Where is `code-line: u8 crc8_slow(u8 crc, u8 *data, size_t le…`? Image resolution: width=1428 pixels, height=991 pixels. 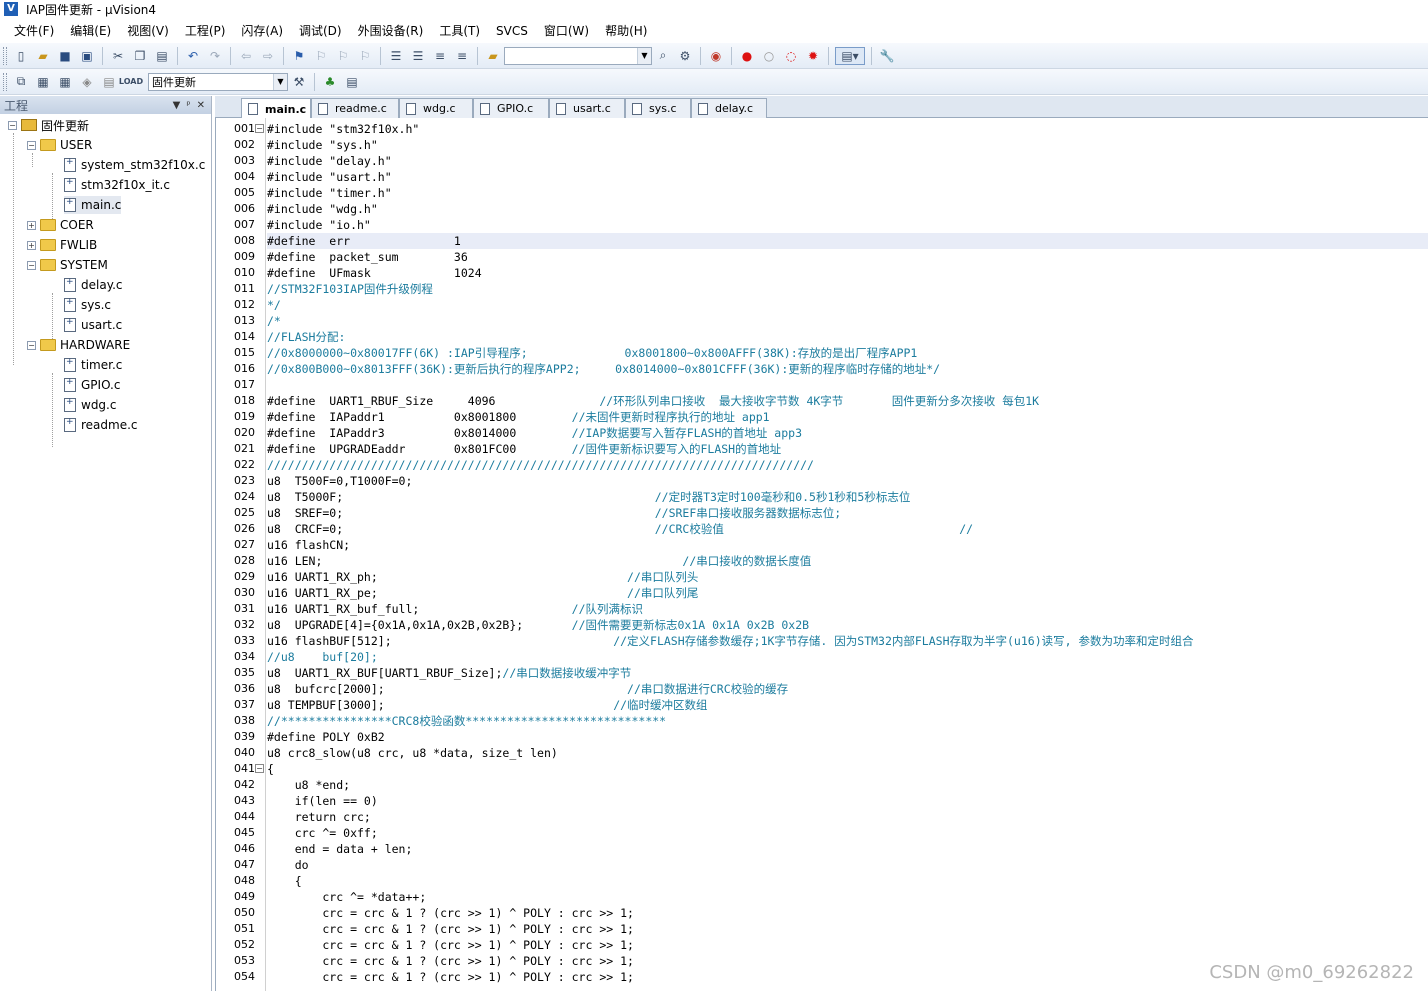
code-line: u8 crc8_slow(u8 crc, u8 *data, size_t le… is located at coordinates (412, 753).